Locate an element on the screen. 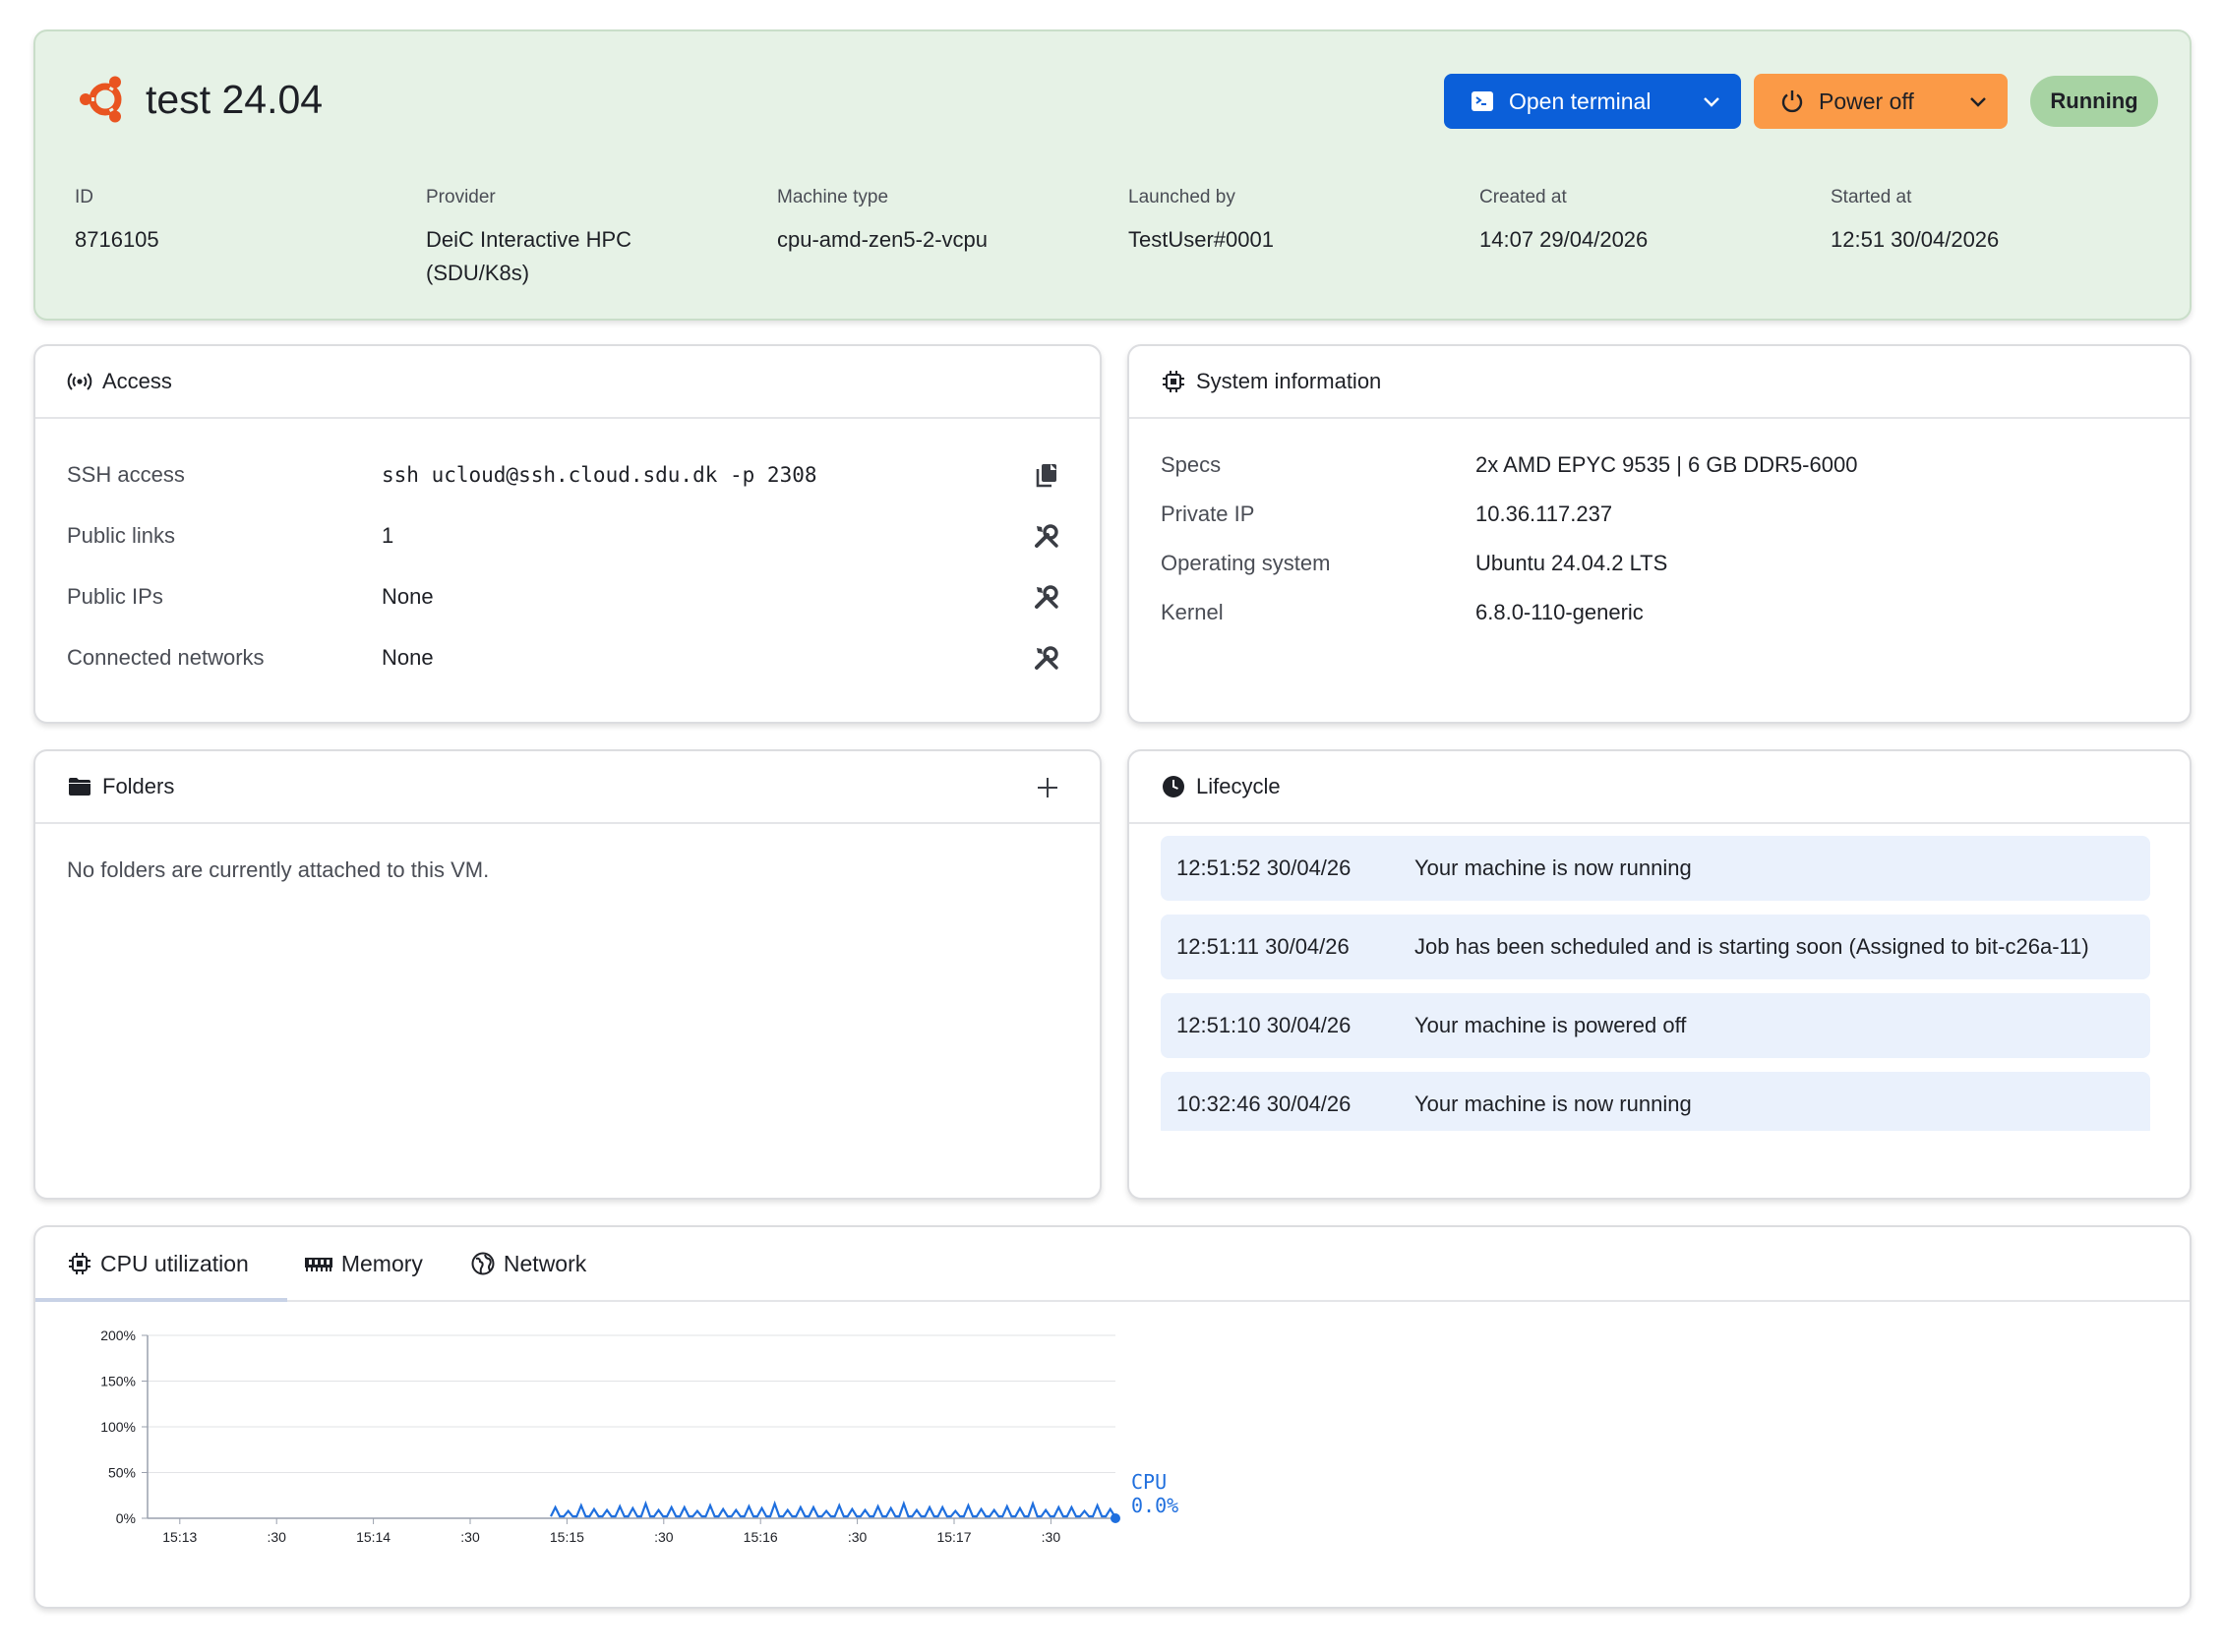 The width and height of the screenshot is (2223, 1652). ssh-command: ssh ucloud@ssh.cloud.sdu.dk -p 2308 is located at coordinates (599, 475).